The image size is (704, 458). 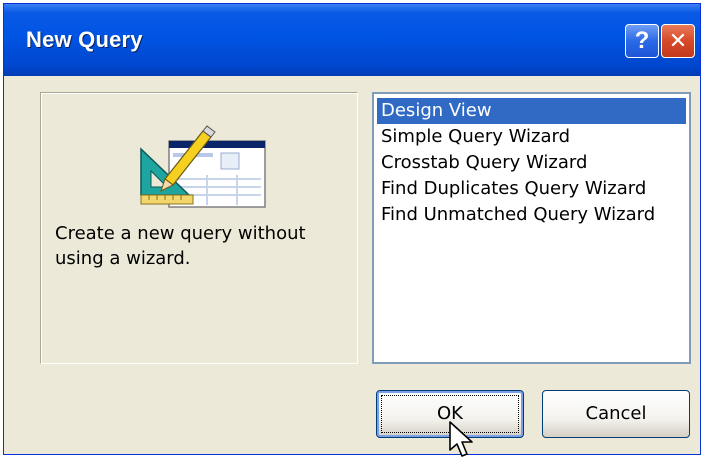 I want to click on cancel-button-label: Cancel, so click(x=616, y=413).